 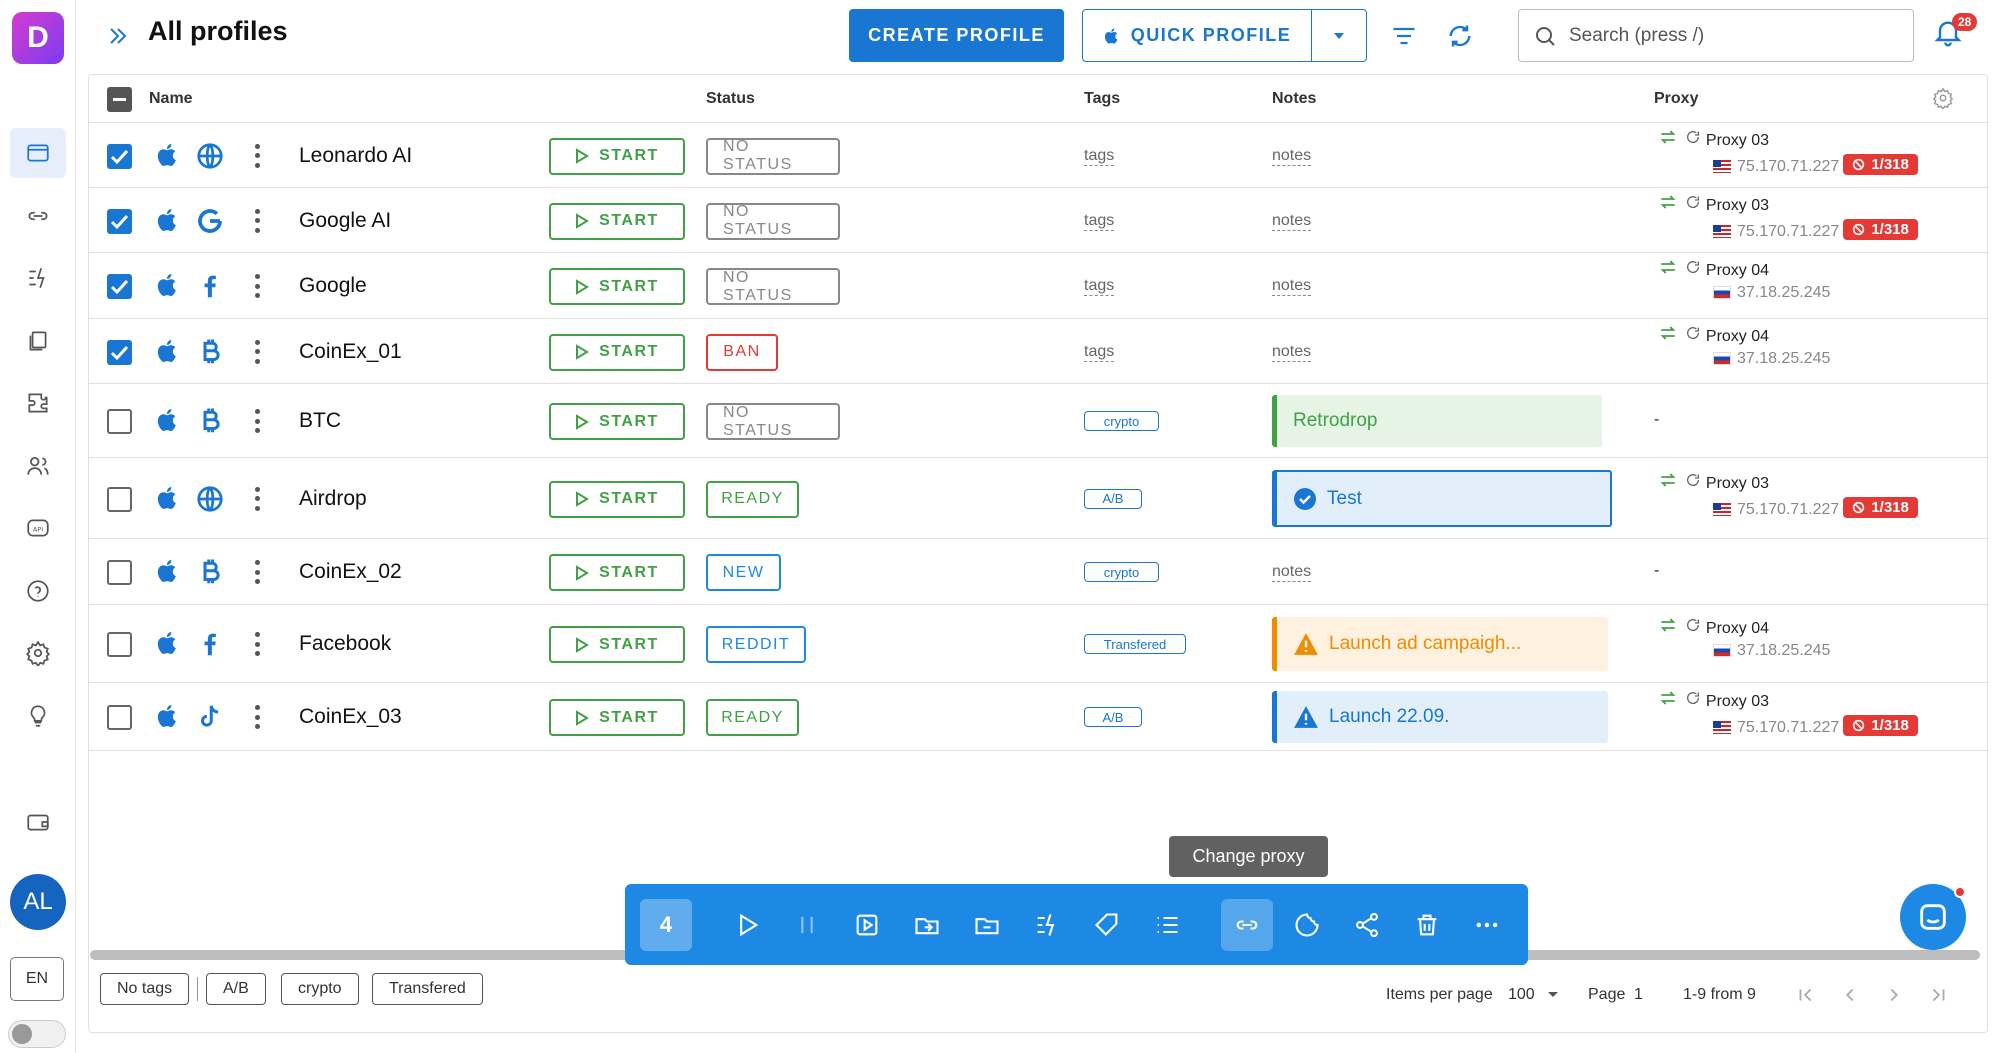 What do you see at coordinates (747, 925) in the screenshot?
I see `start-selected-icon` at bounding box center [747, 925].